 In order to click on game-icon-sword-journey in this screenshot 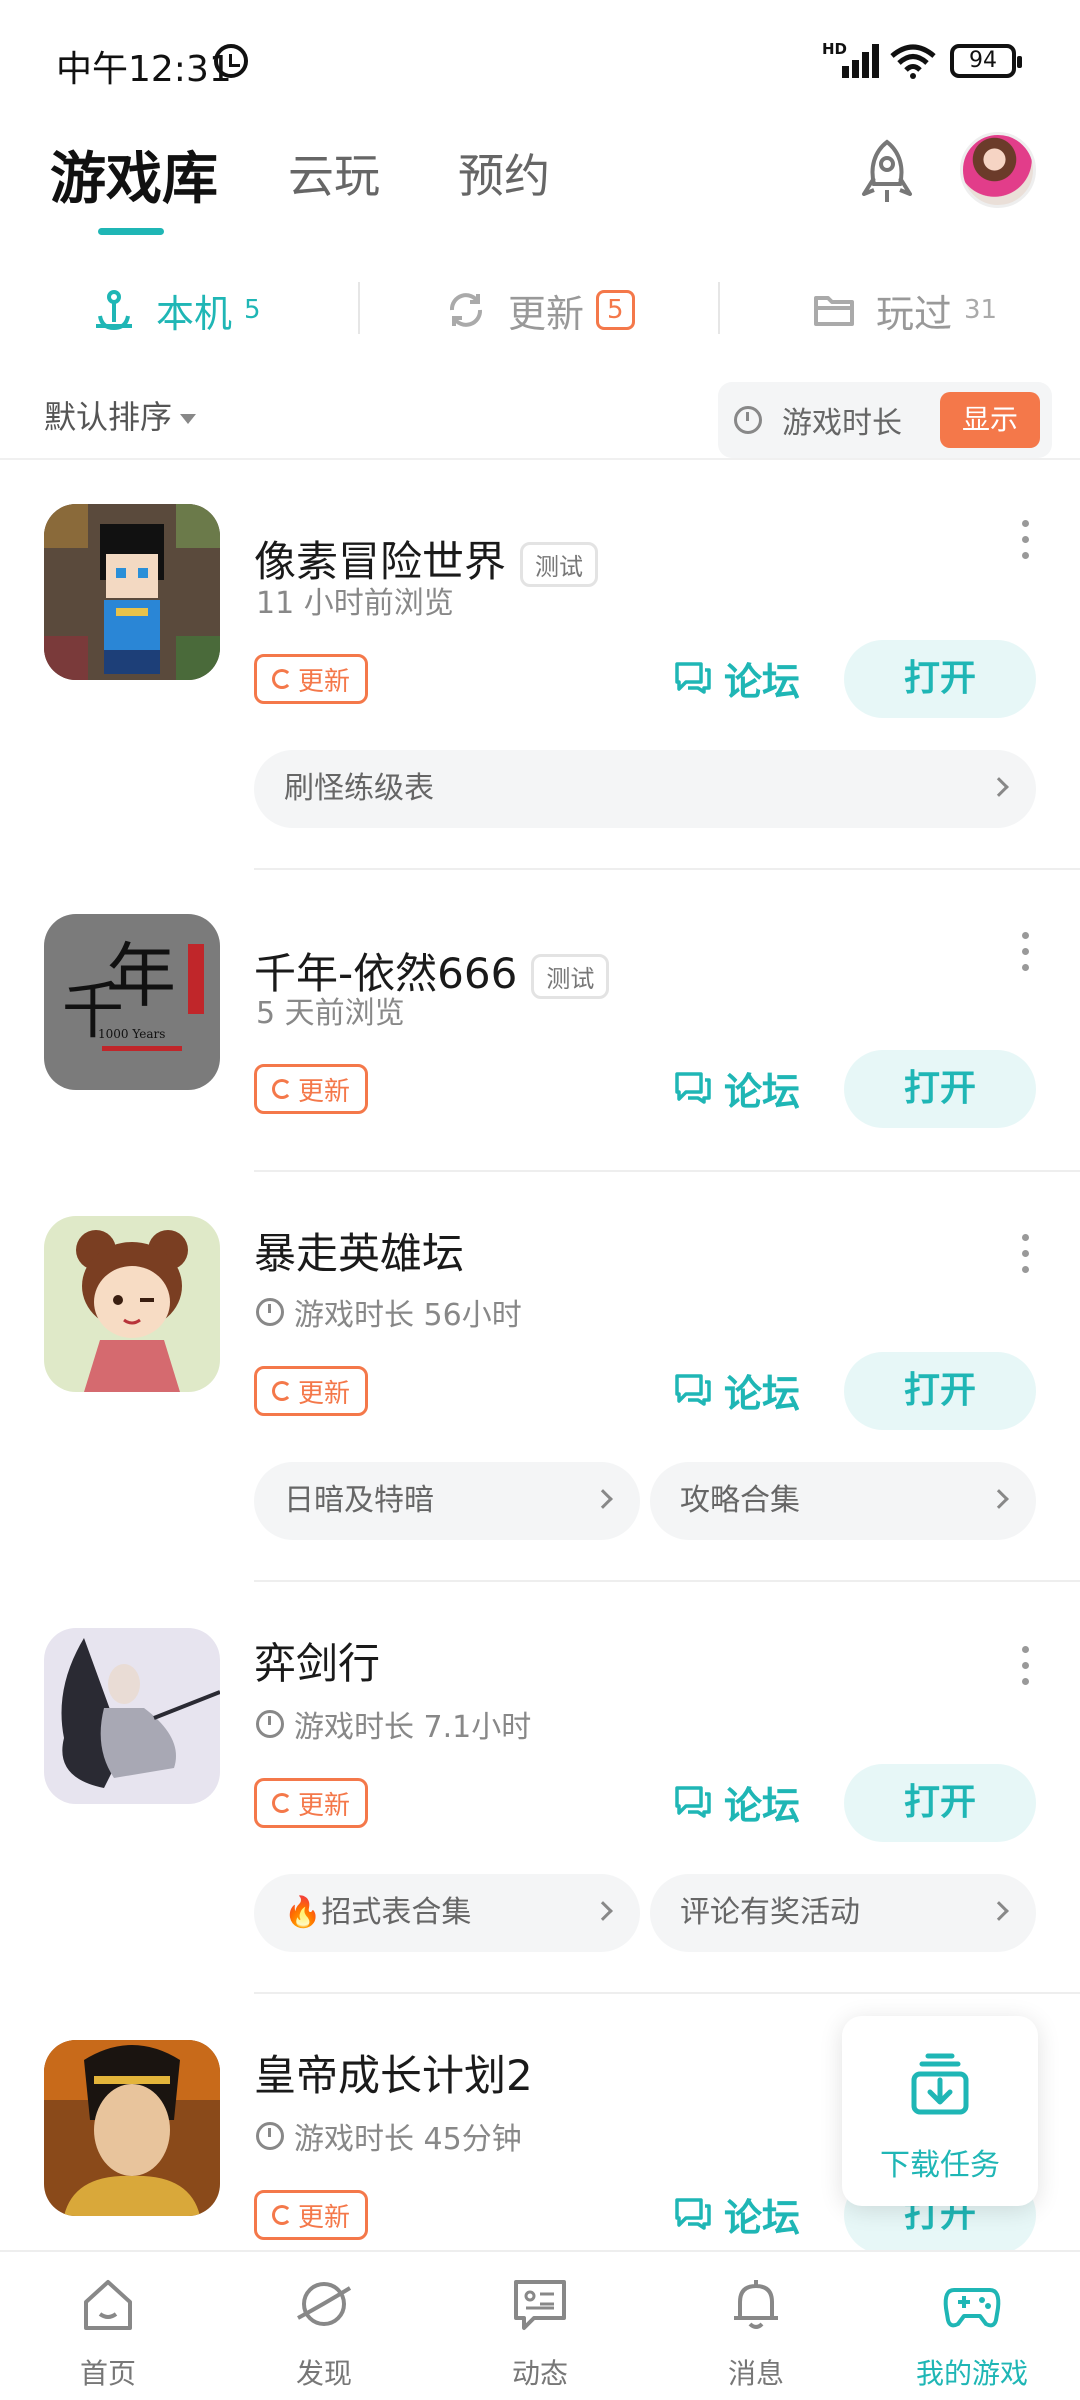, I will do `click(132, 1716)`.